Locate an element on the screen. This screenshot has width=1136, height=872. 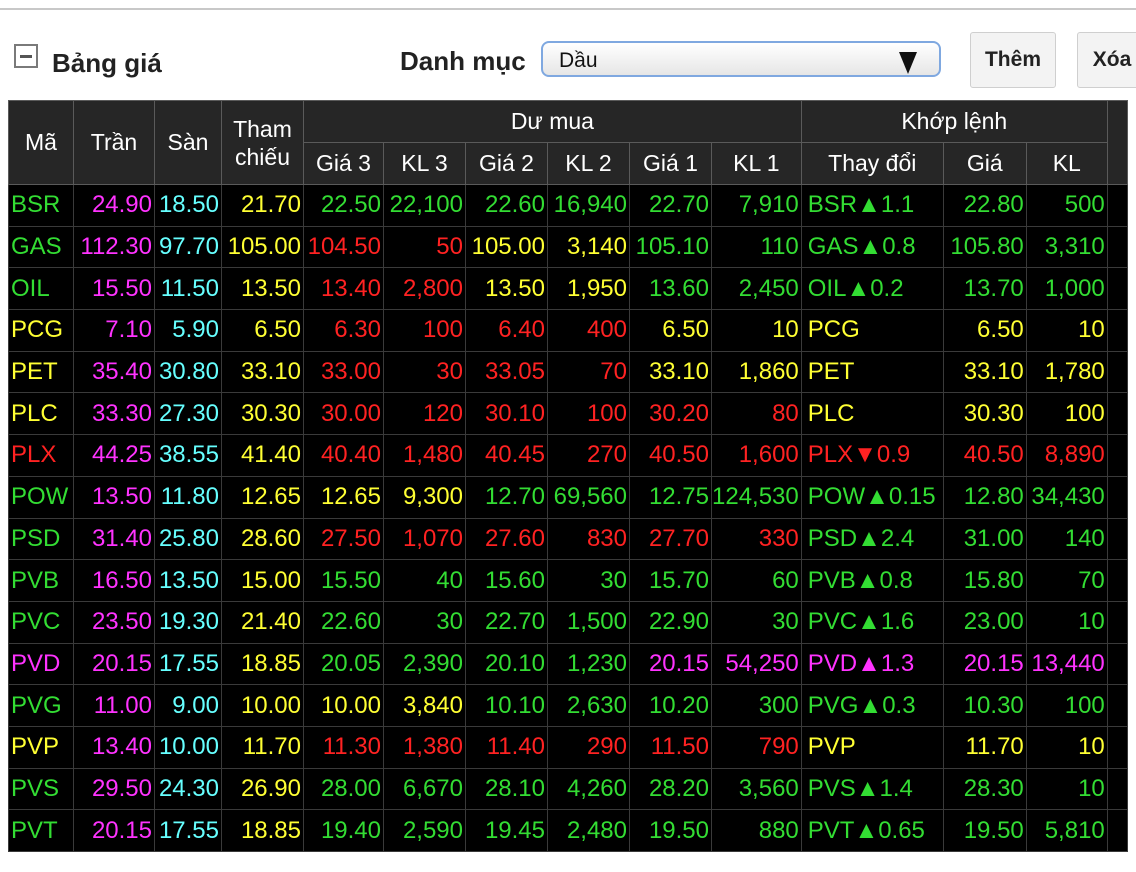
col-header-gia3: Giá 3 is located at coordinates (343, 163).